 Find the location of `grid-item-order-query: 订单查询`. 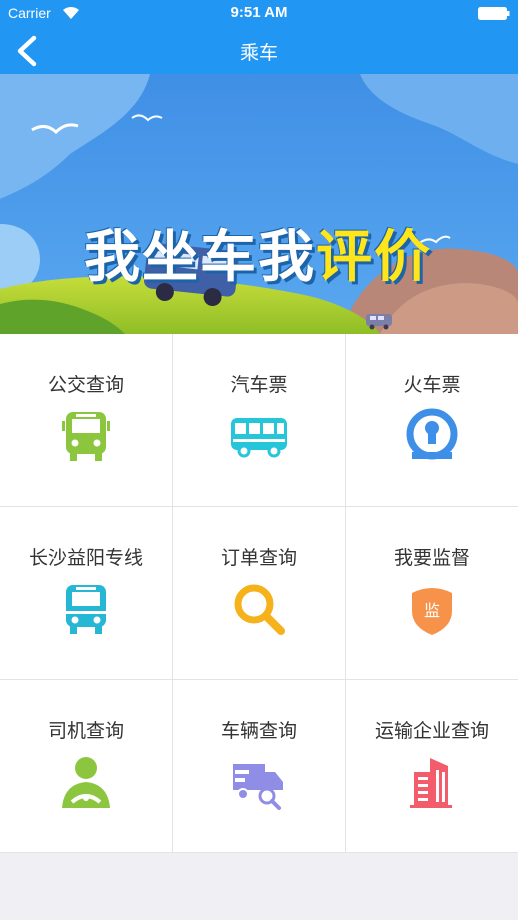

grid-item-order-query: 订单查询 is located at coordinates (259, 593).